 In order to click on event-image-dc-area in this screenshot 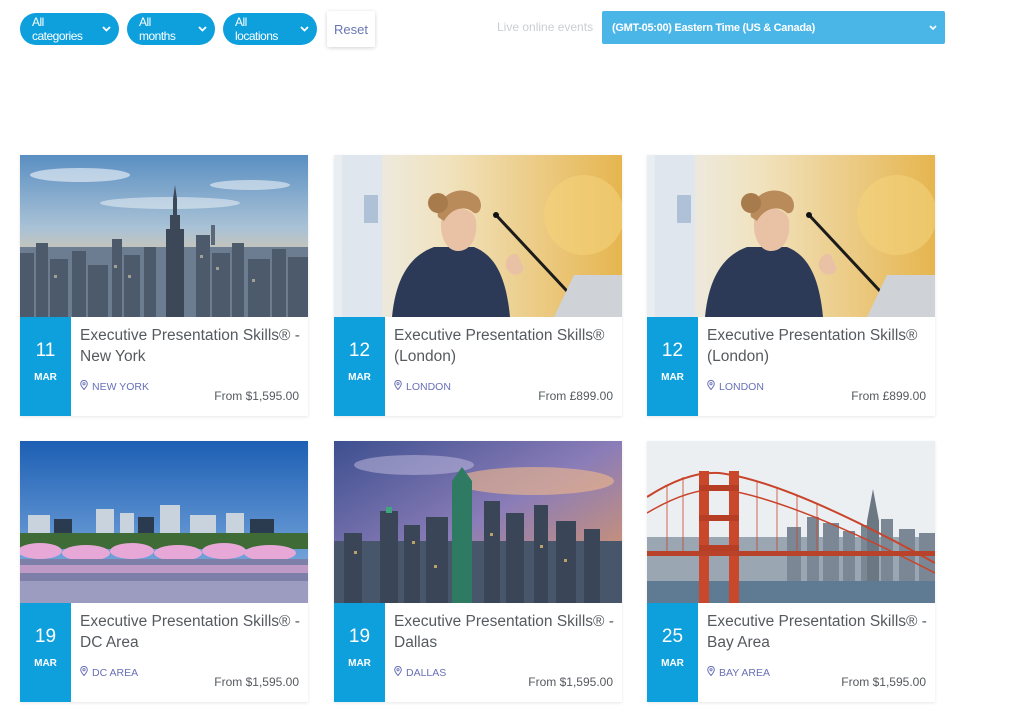, I will do `click(164, 522)`.